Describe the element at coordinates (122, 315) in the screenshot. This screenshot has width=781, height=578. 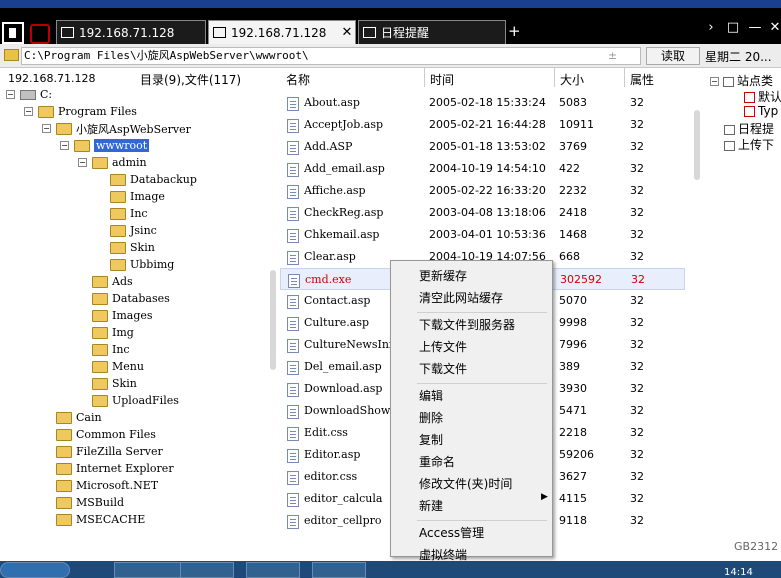
I see `tree-node: Images` at that location.